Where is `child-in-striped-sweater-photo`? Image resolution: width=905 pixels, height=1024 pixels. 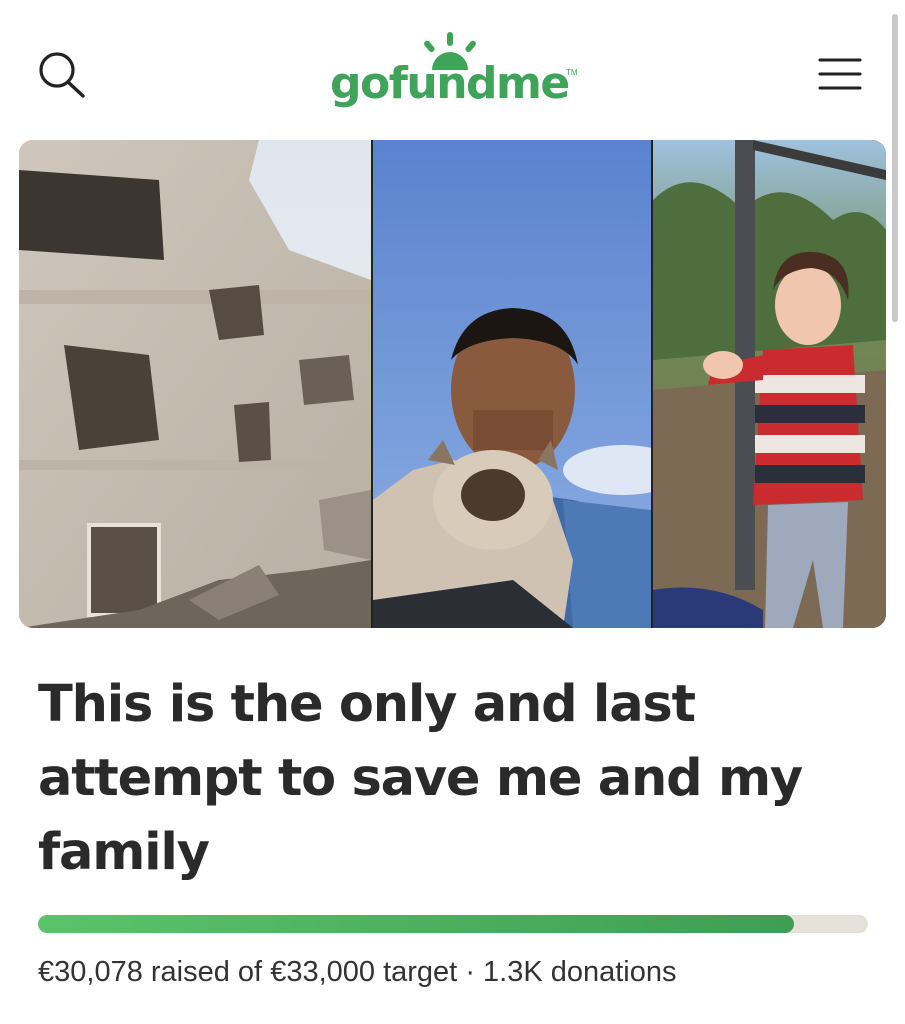 child-in-striped-sweater-photo is located at coordinates (769, 384).